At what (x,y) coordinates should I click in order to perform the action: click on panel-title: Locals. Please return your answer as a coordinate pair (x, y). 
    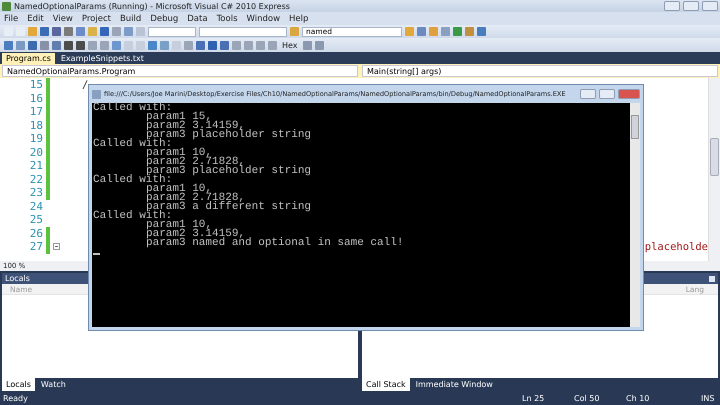
    Looking at the image, I should click on (17, 278).